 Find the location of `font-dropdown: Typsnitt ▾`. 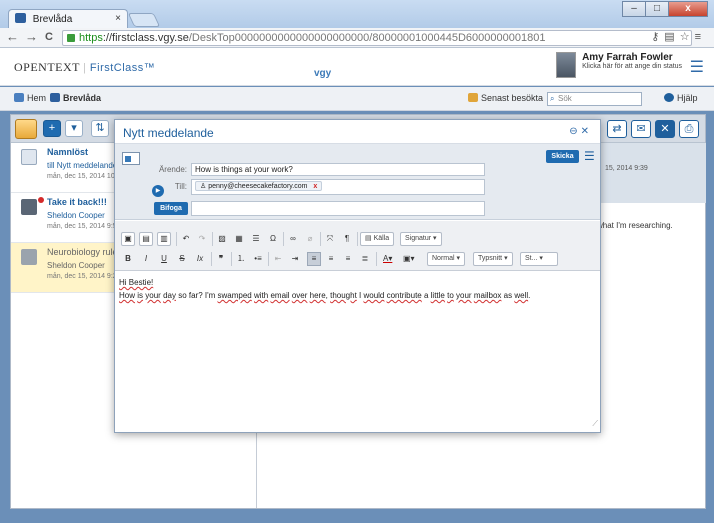

font-dropdown: Typsnitt ▾ is located at coordinates (493, 259).